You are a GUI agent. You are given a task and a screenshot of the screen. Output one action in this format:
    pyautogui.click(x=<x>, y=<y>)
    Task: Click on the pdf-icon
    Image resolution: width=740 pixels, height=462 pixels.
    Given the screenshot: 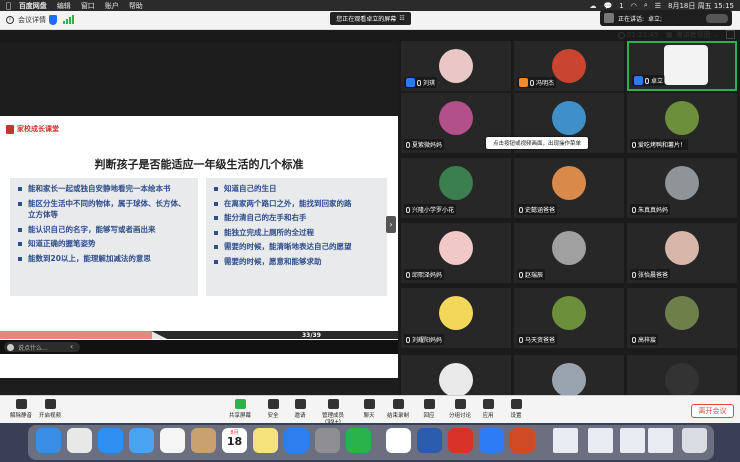 What is the action you would take?
    pyautogui.click(x=460, y=440)
    